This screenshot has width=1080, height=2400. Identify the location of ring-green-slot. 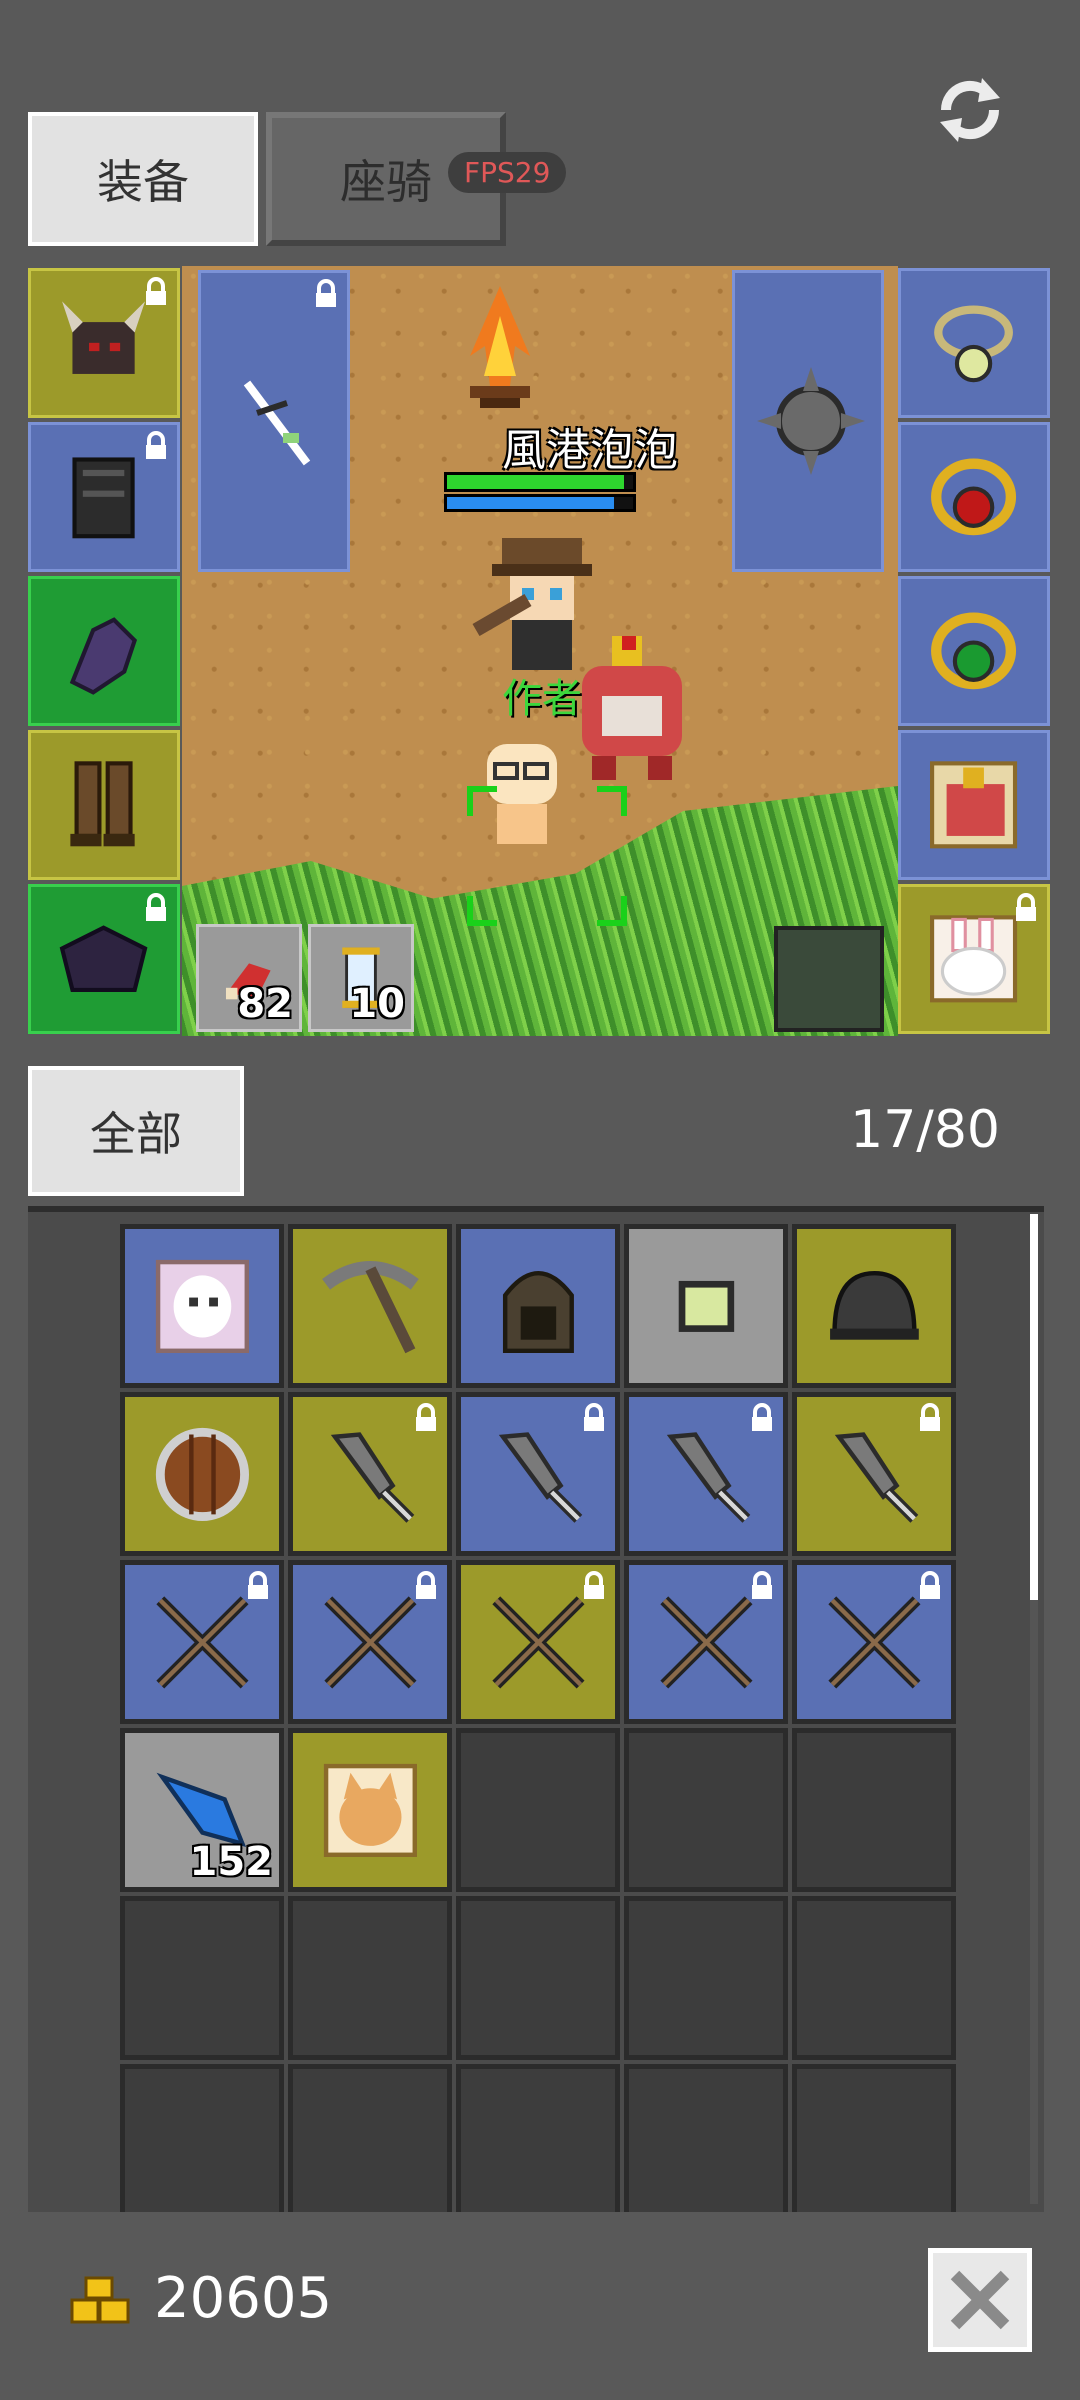
(974, 651).